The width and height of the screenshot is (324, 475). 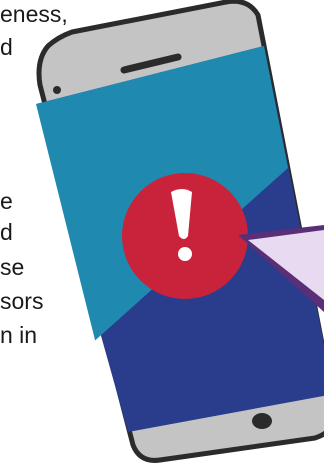 What do you see at coordinates (57, 90) in the screenshot?
I see `camera-dot` at bounding box center [57, 90].